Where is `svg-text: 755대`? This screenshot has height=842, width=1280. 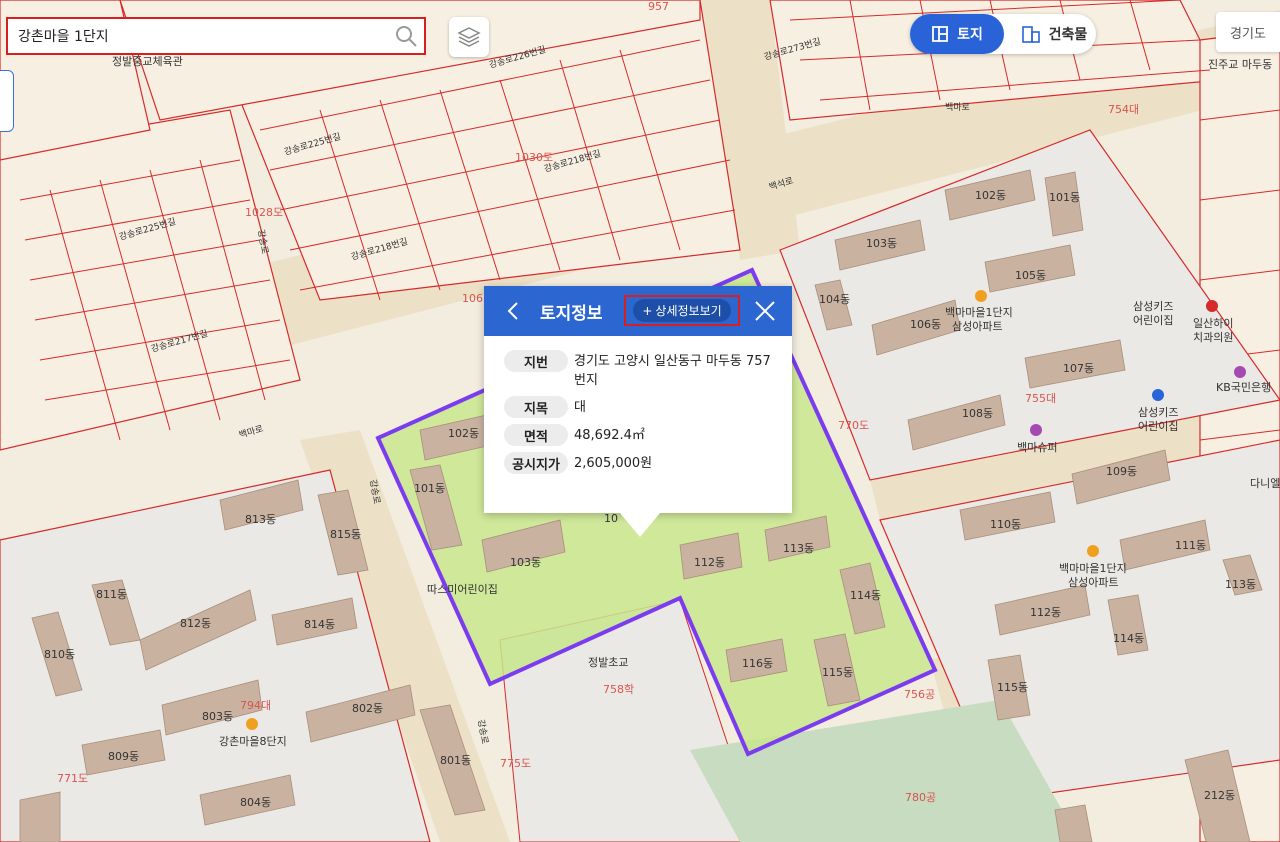
svg-text: 755대 is located at coordinates (1040, 398).